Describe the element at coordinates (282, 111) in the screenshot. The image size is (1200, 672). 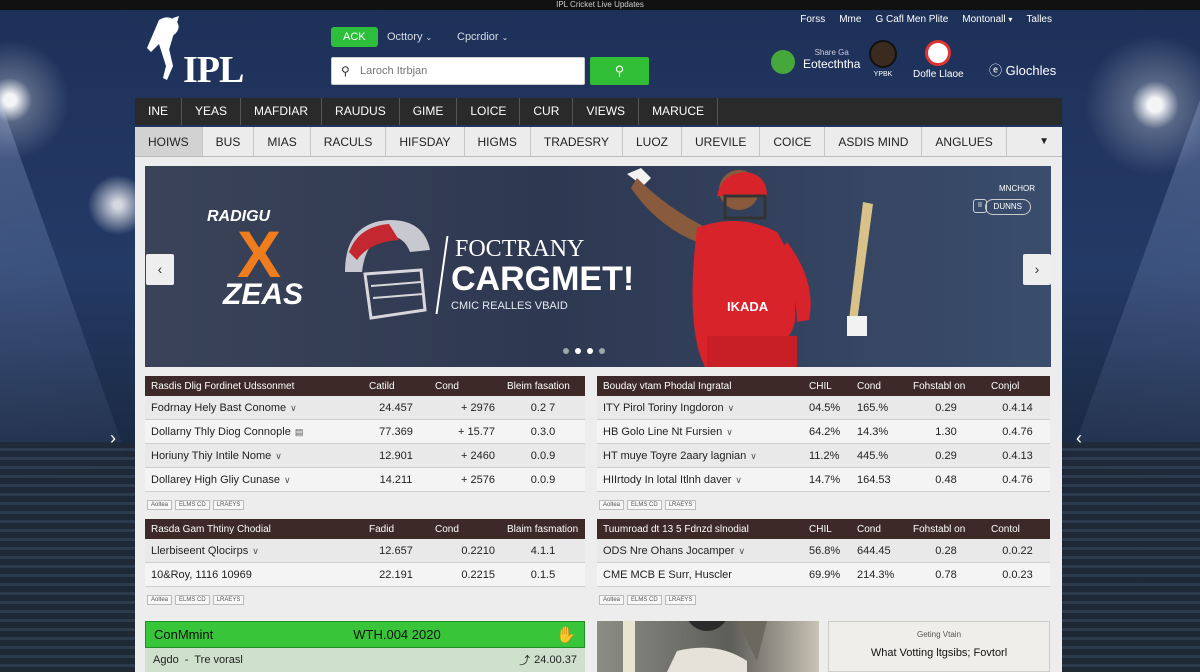
I see `nav-item: MAFDIAR` at that location.